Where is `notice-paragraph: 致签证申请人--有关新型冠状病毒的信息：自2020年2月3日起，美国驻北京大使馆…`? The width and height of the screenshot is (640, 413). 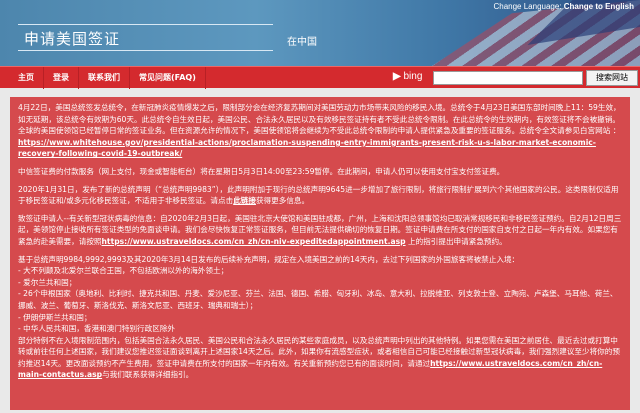
notice-paragraph: 致签证申请人--有关新型冠状病毒的信息：自2020年2月3日起，美国驻北京大使馆… is located at coordinates (320, 230).